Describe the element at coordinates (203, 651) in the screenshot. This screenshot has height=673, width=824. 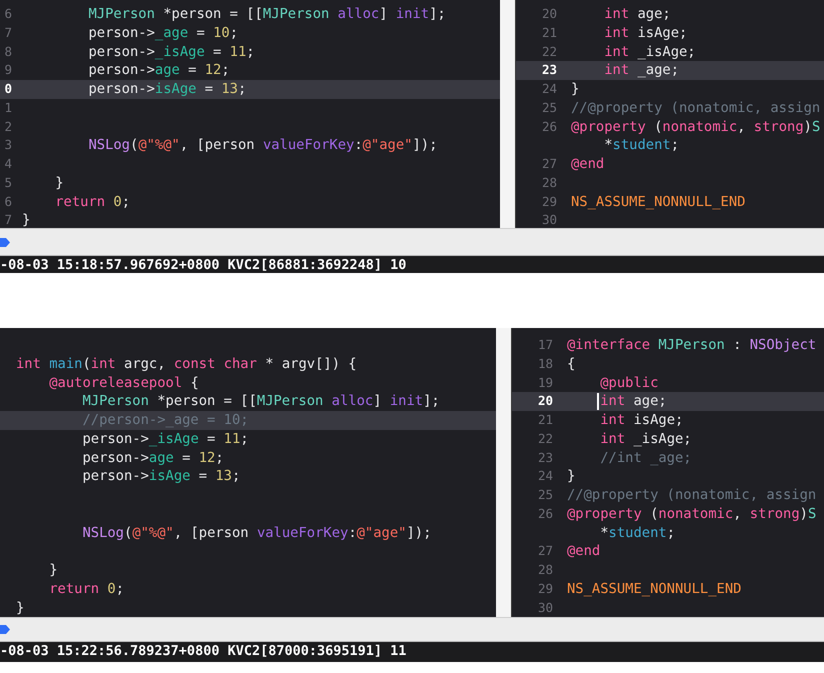
I see `console-output: -08-03 15:22:56.789237+0800 KVC2[87000:3695191] 11` at that location.